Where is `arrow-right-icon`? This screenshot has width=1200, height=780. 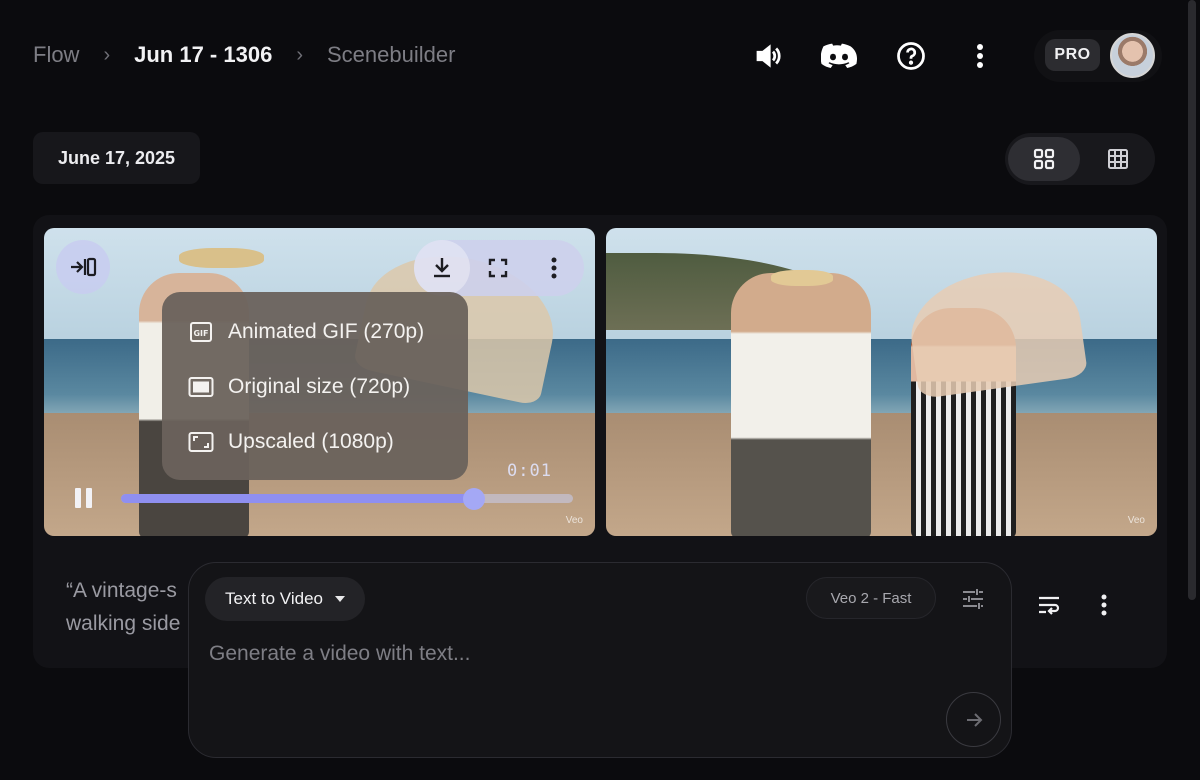 arrow-right-icon is located at coordinates (974, 719).